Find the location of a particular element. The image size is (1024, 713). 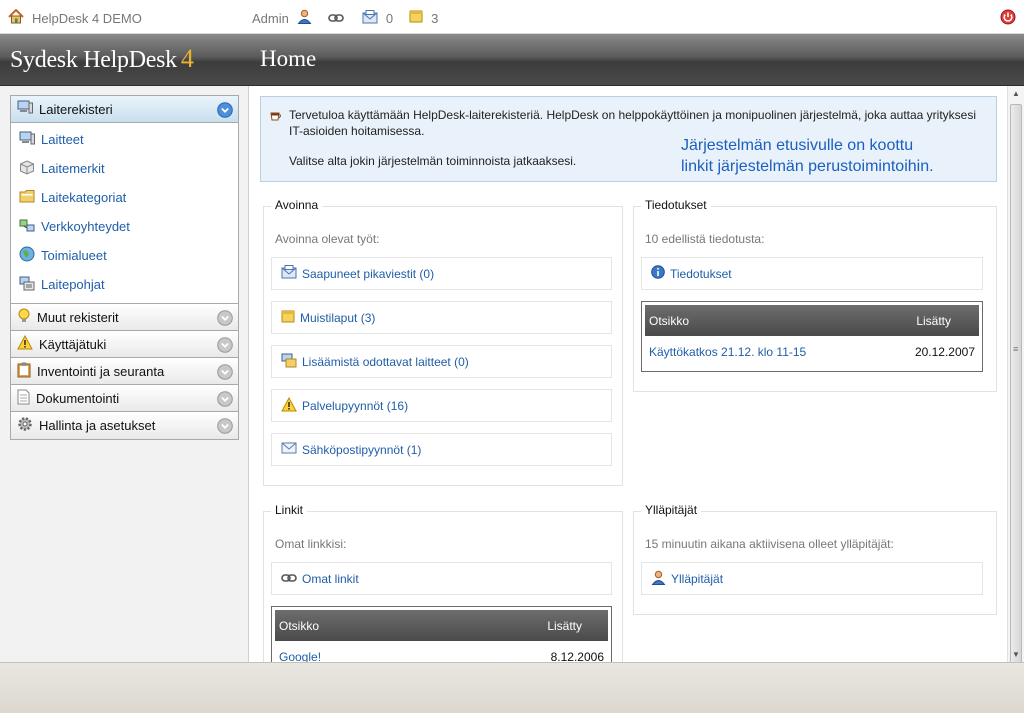

power-icon is located at coordinates (1008, 18).